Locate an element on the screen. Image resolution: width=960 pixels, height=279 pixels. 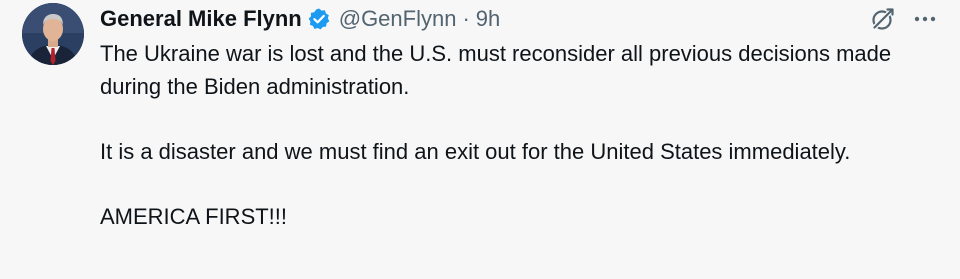
tweet-paragraph: AMERICA FIRST!!! is located at coordinates (194, 216).